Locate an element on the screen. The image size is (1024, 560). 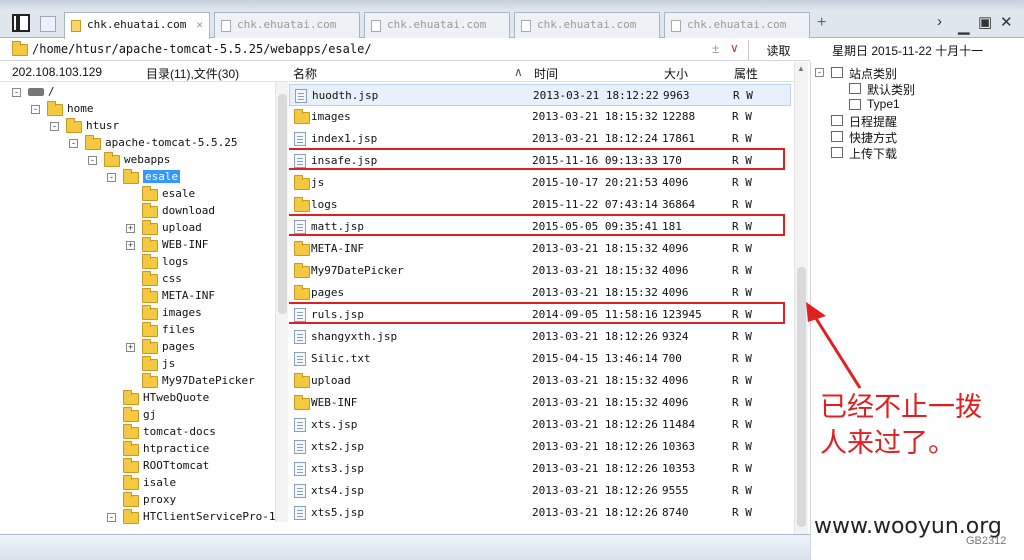
file-row: xts4.jsp 2013-03-21 18:12:26 9555 R W is located at coordinates (540, 491).